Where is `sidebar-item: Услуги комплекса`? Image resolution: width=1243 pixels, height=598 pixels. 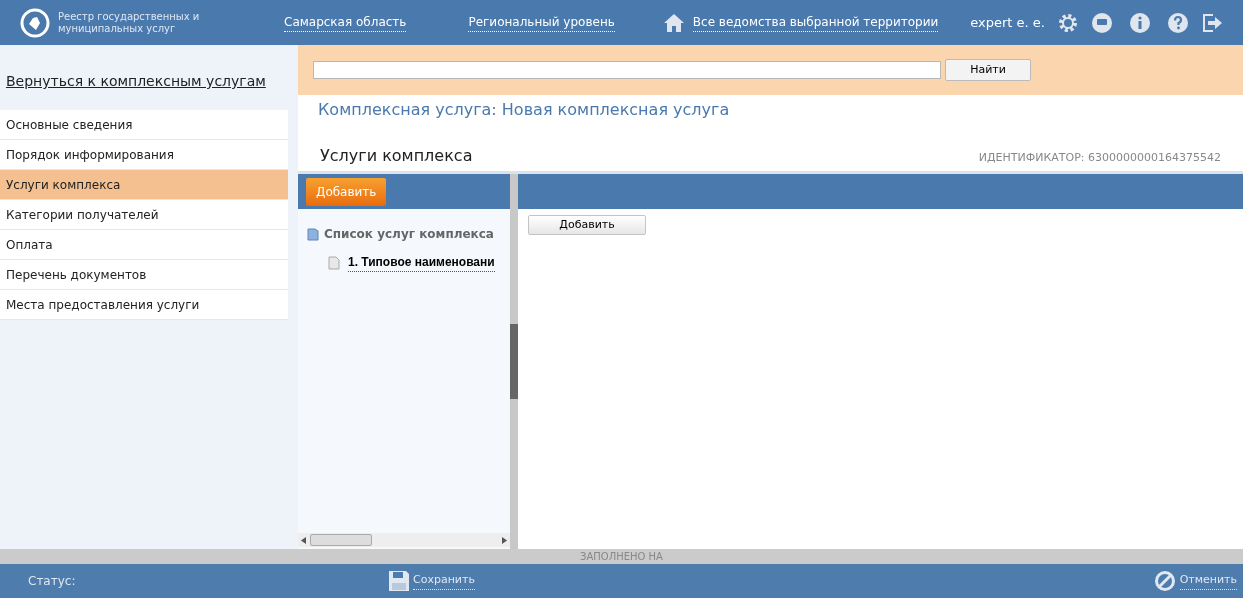
sidebar-item: Услуги комплекса is located at coordinates (144, 185).